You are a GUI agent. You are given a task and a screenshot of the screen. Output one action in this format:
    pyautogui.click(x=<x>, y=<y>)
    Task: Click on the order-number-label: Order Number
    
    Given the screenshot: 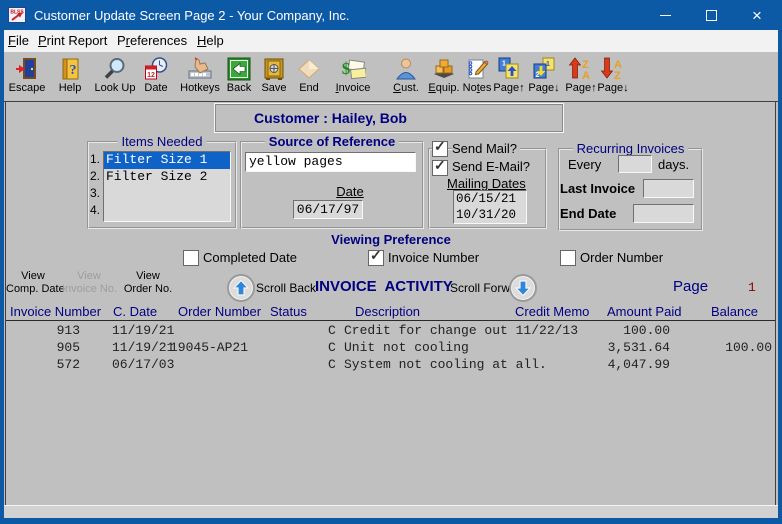 What is the action you would take?
    pyautogui.click(x=622, y=257)
    